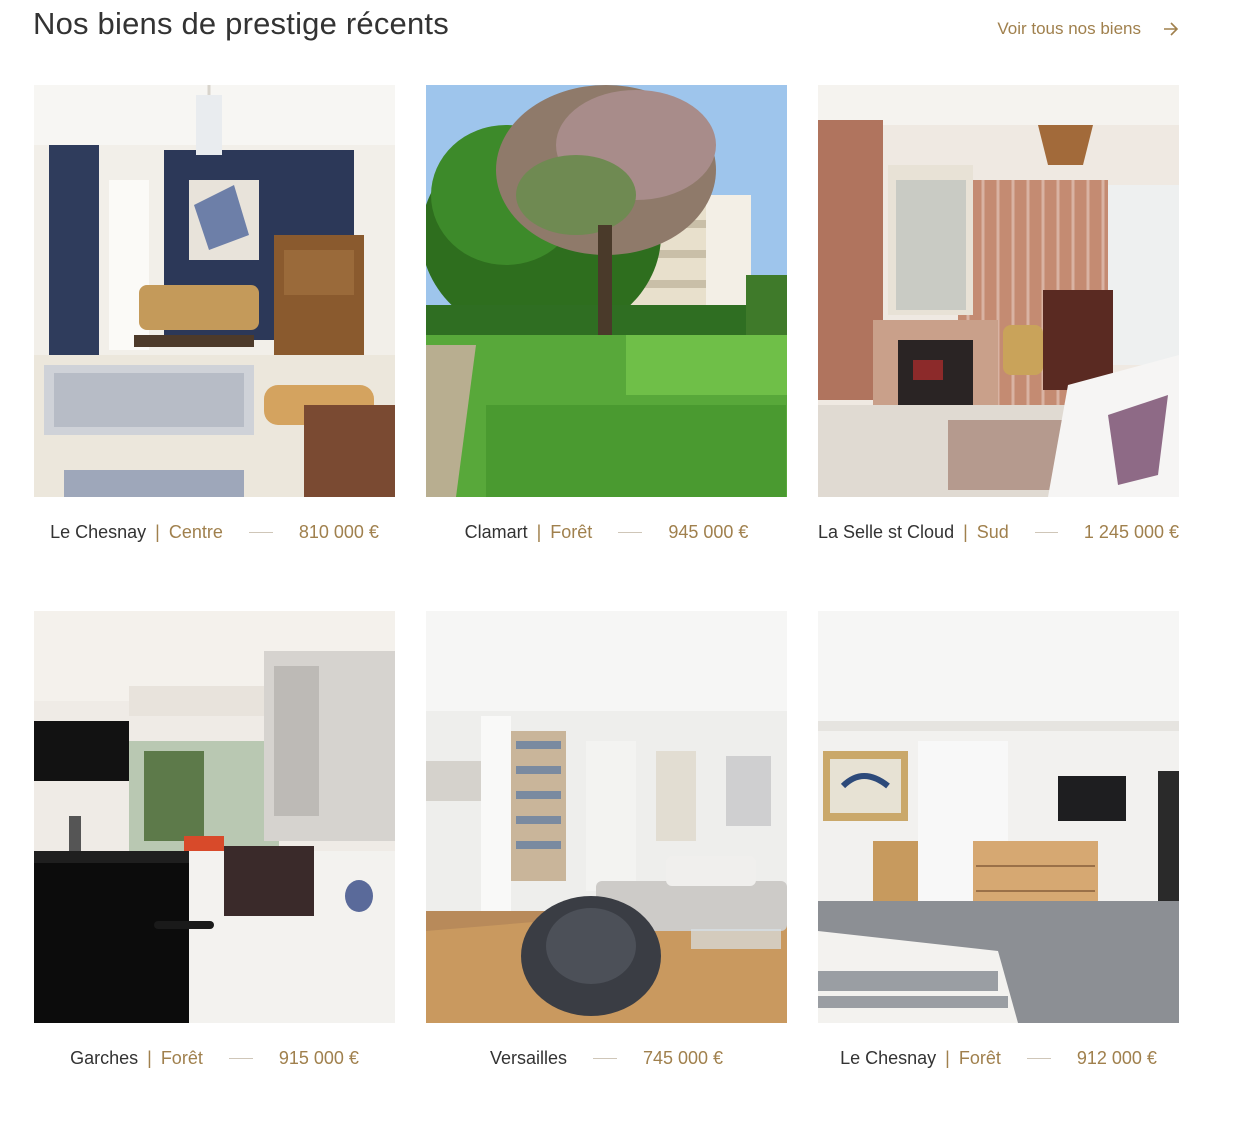  Describe the element at coordinates (1171, 29) in the screenshot. I see `arrow-right-icon` at that location.